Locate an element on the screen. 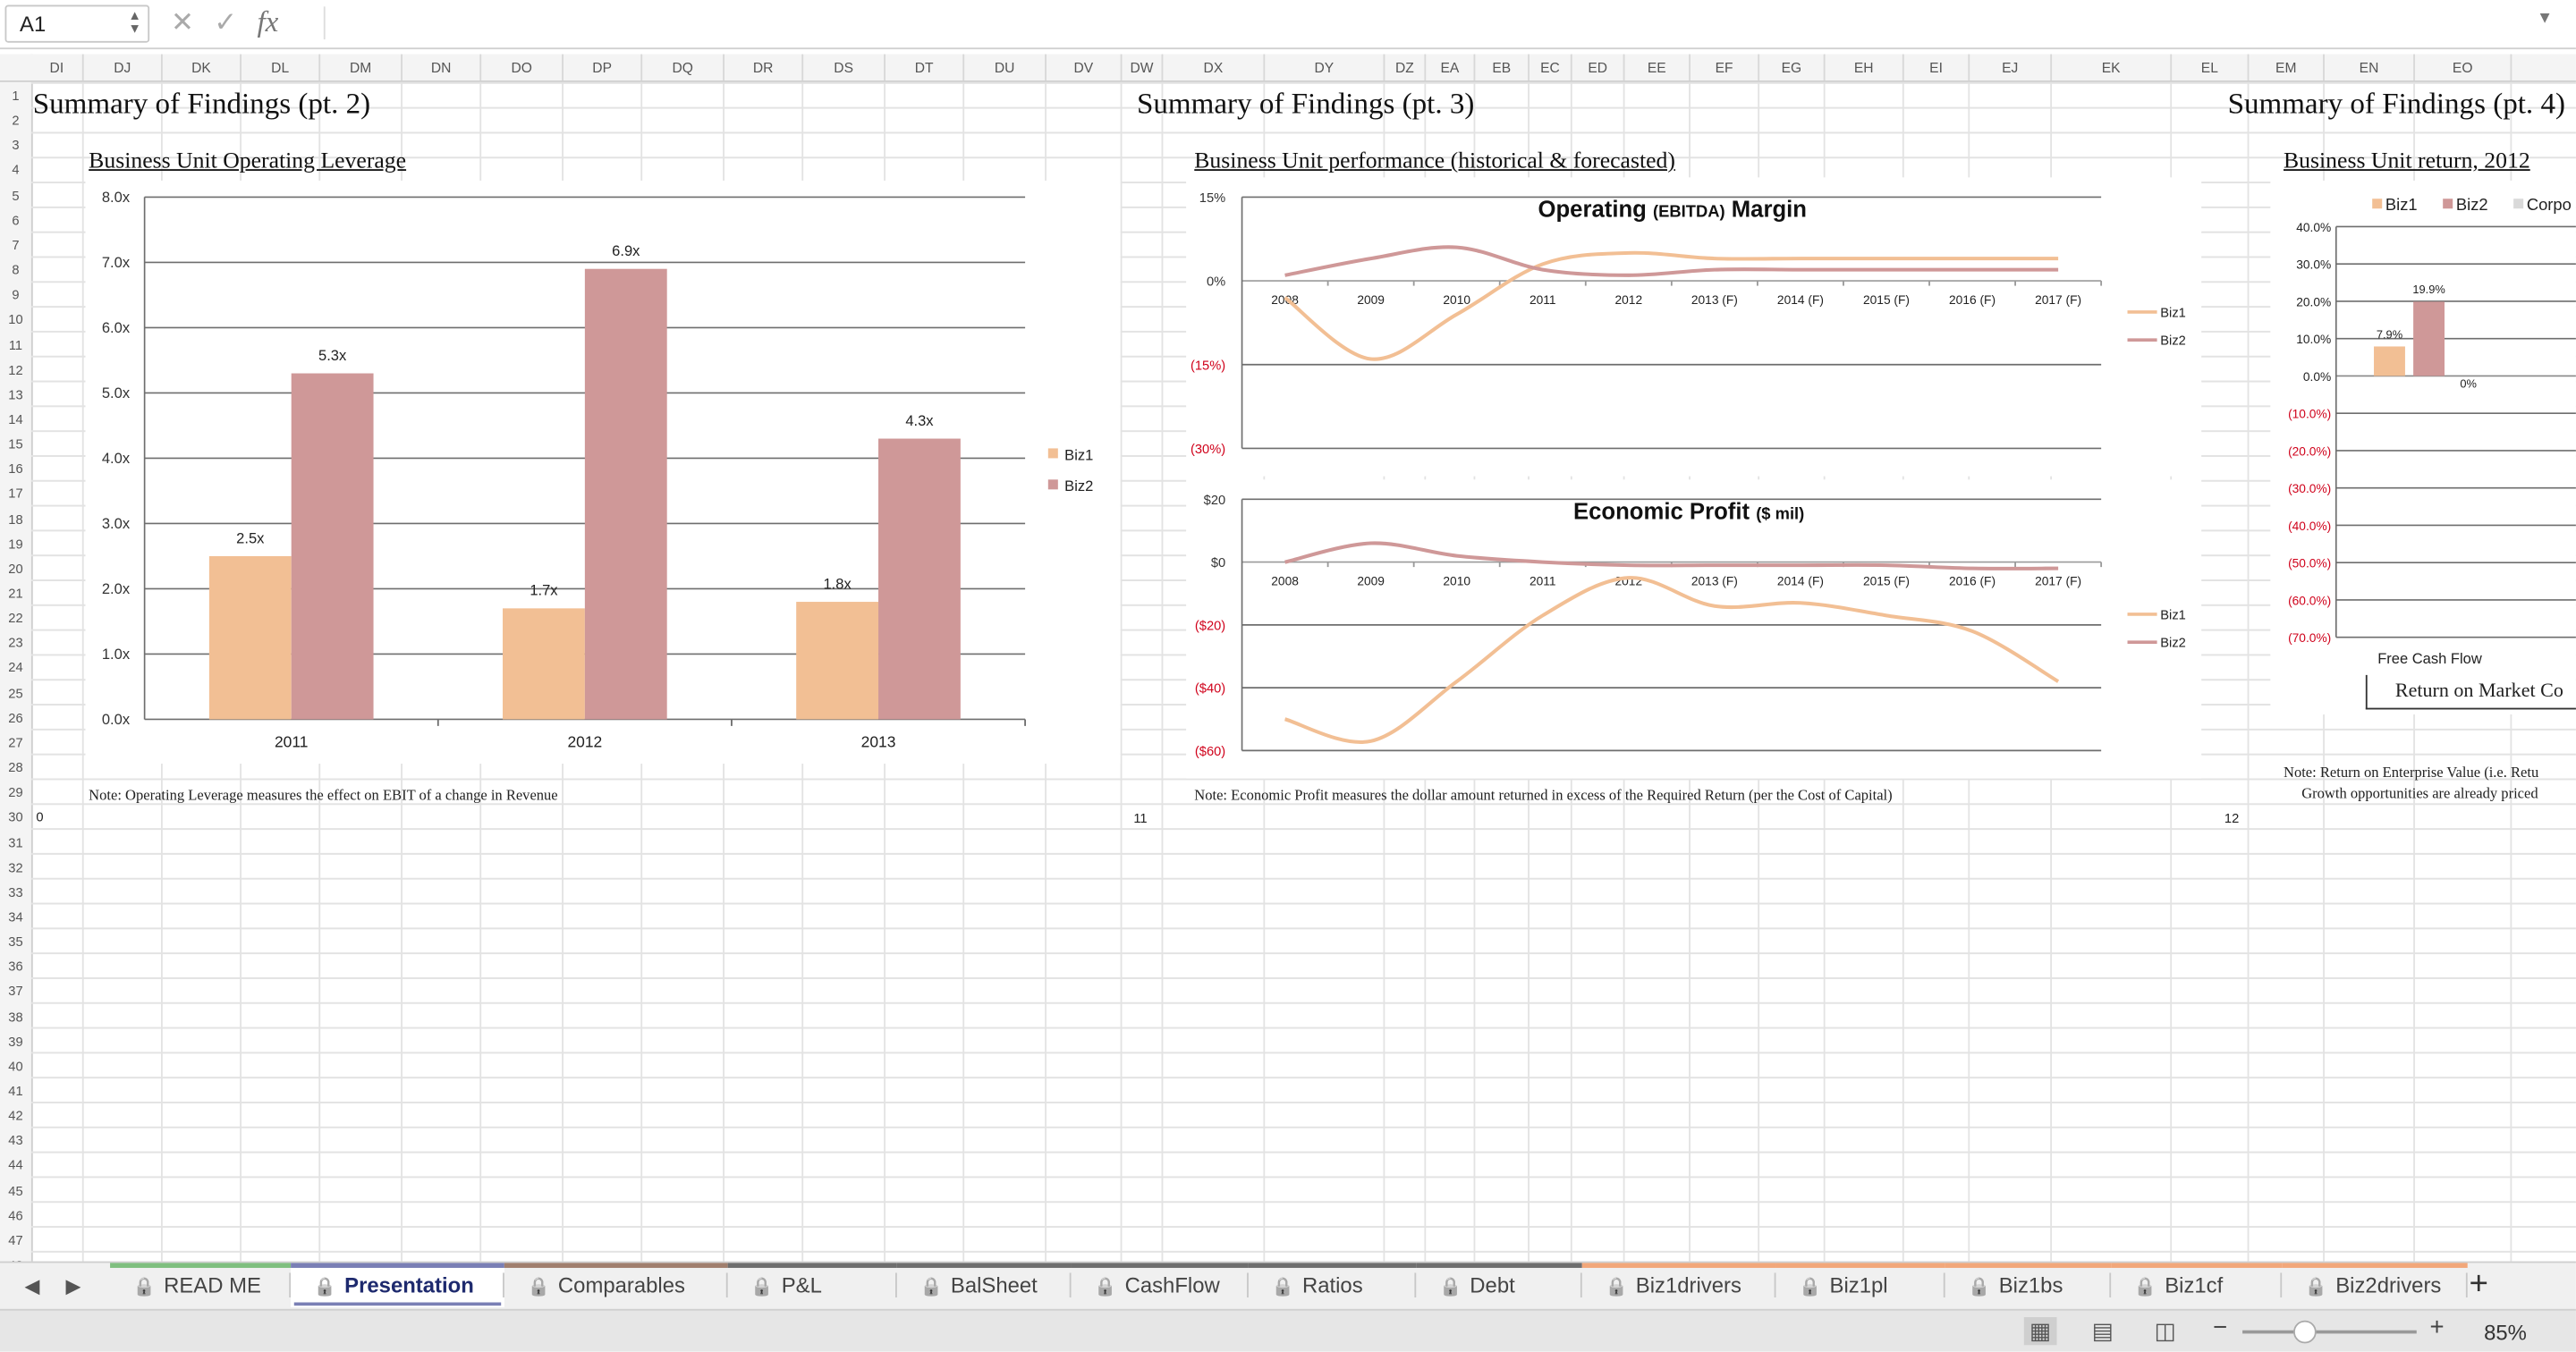 This screenshot has height=1352, width=2576. row-header: 6 is located at coordinates (15, 220).